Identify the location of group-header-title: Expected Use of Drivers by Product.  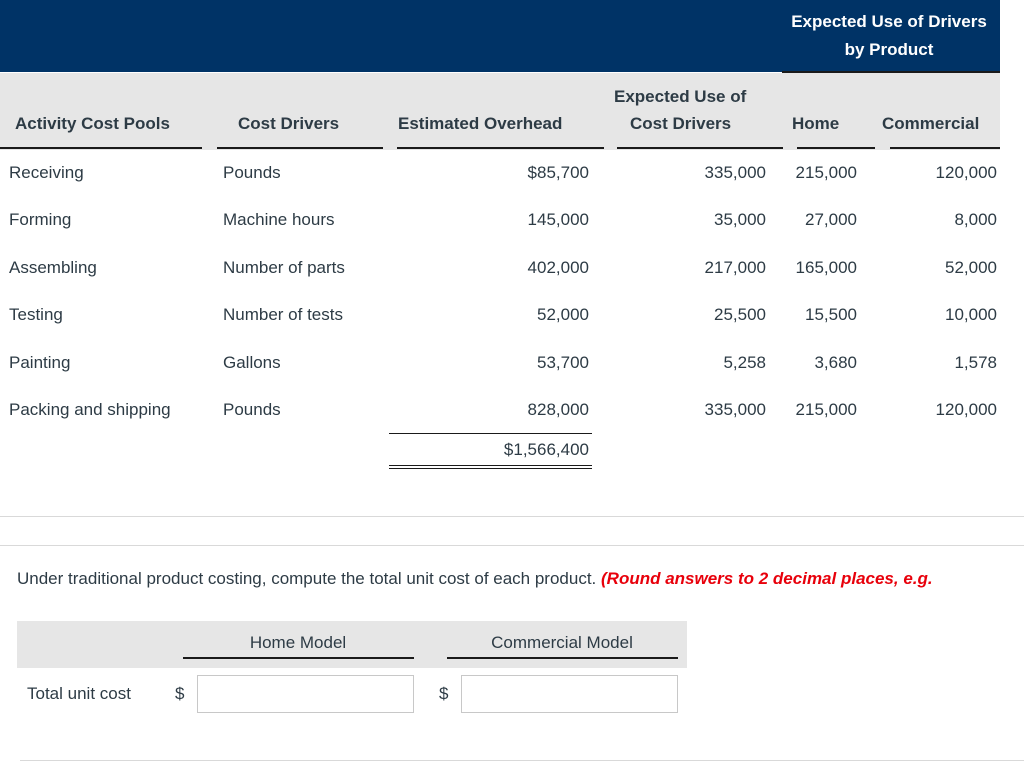
(889, 35).